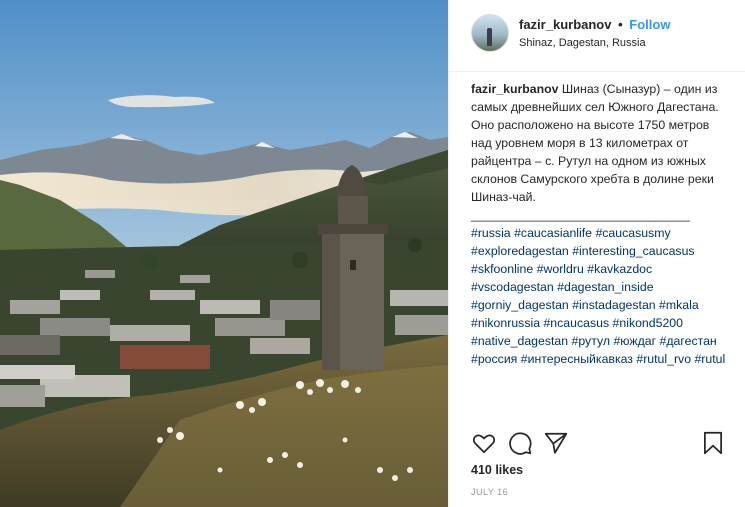 The height and width of the screenshot is (507, 745). I want to click on follow-button: Follow, so click(649, 24).